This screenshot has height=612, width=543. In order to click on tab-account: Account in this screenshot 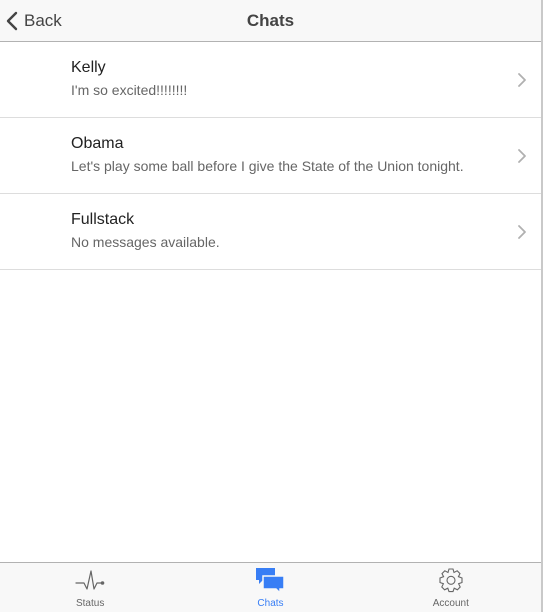, I will do `click(451, 587)`.